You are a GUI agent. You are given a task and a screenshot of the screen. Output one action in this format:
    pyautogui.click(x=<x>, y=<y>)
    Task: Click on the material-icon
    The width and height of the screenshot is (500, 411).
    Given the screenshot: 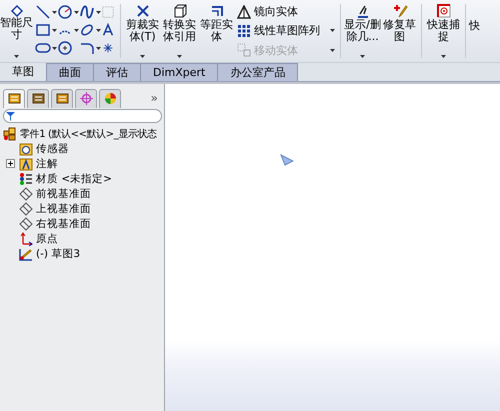 What is the action you would take?
    pyautogui.click(x=26, y=179)
    